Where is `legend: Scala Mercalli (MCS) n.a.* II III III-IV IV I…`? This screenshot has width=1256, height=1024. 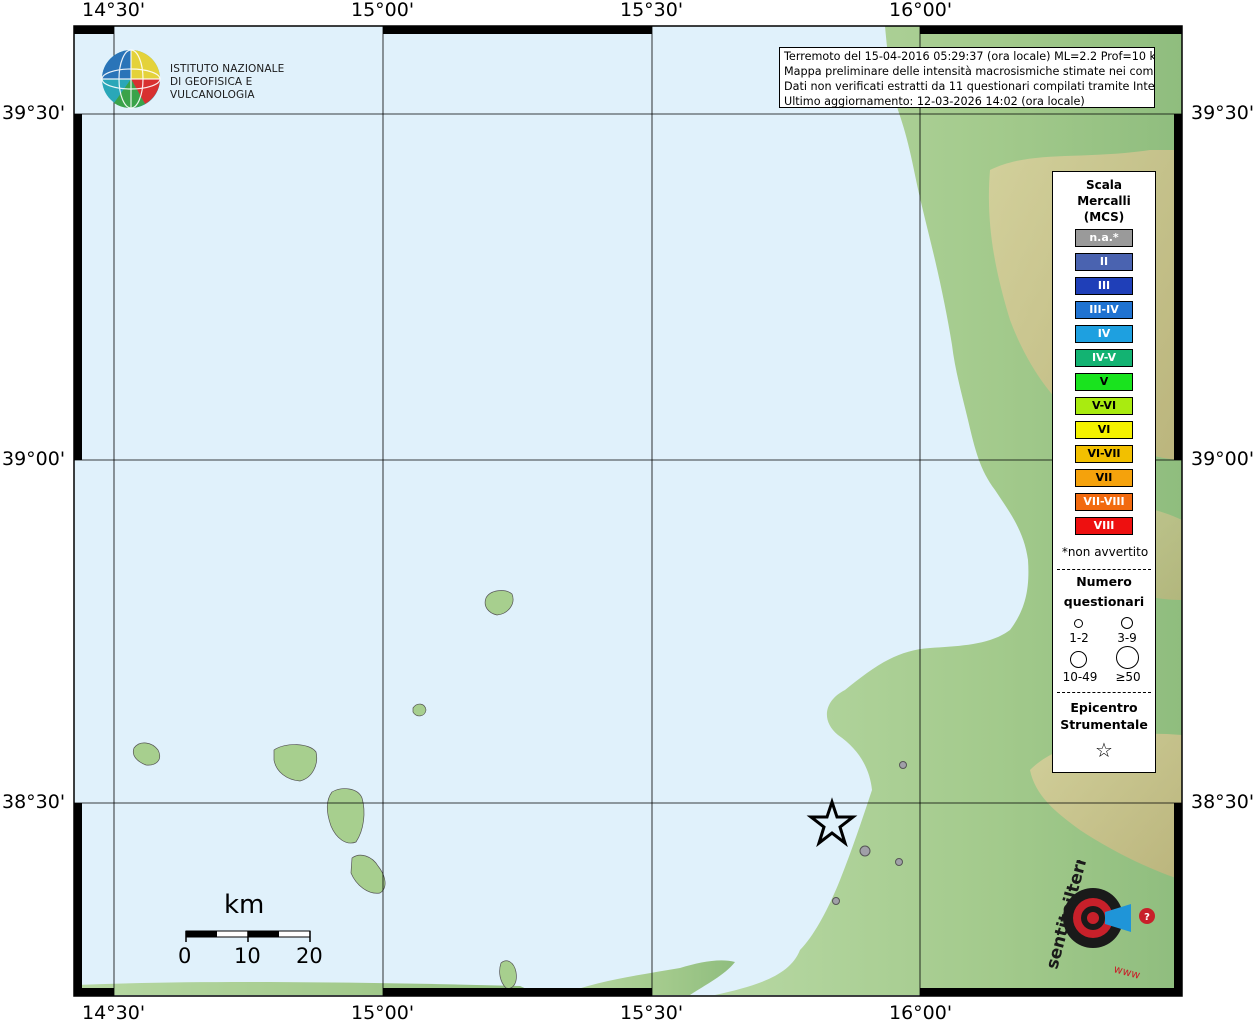
legend: Scala Mercalli (MCS) n.a.* II III III-IV IV I… is located at coordinates (1104, 472).